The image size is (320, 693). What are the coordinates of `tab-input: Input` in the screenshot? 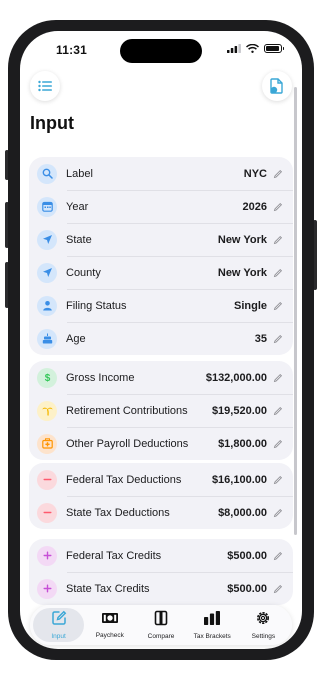 It's located at (59, 625).